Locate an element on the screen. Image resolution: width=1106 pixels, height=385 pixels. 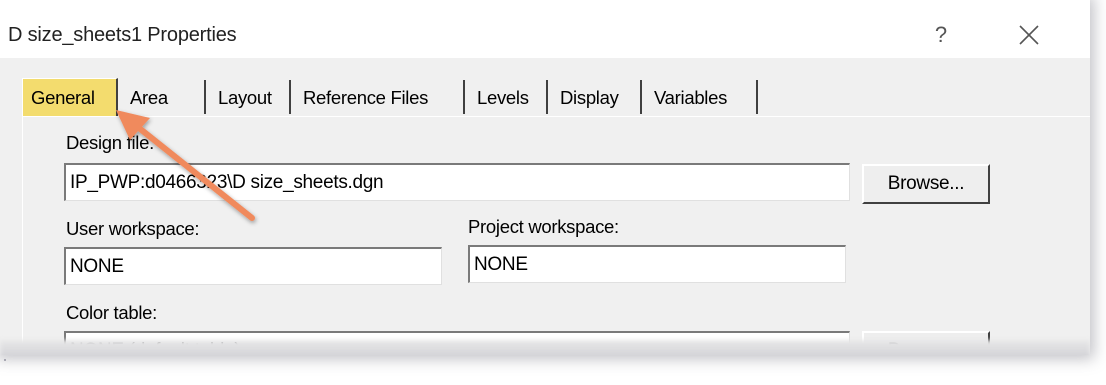
help-button: ? is located at coordinates (941, 35).